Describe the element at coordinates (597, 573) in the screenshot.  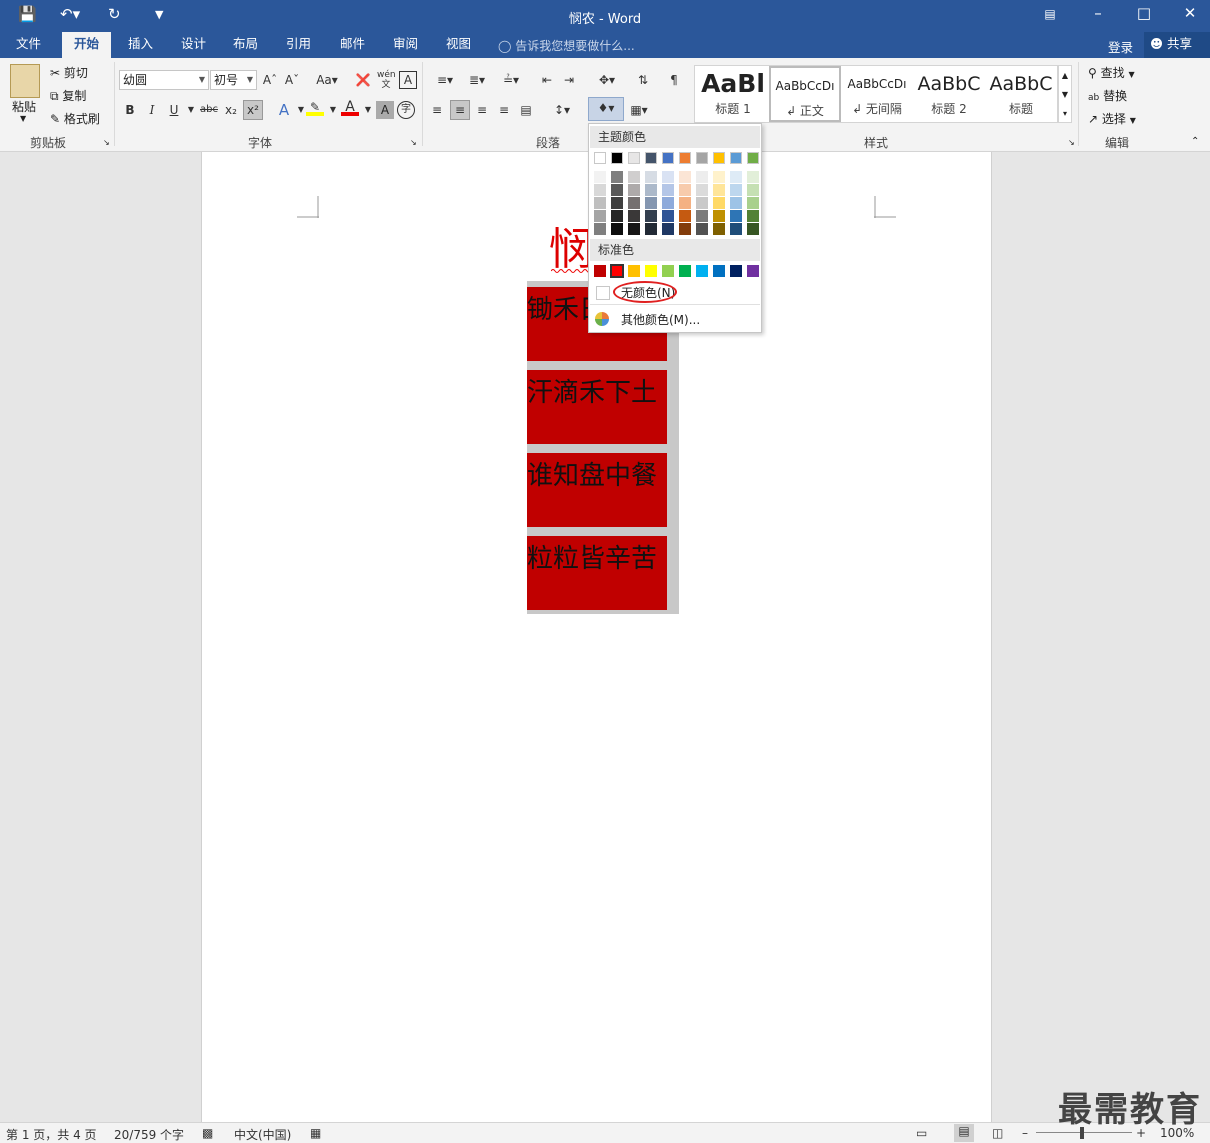
I see `poem-line: 粒粒皆辛苦` at that location.